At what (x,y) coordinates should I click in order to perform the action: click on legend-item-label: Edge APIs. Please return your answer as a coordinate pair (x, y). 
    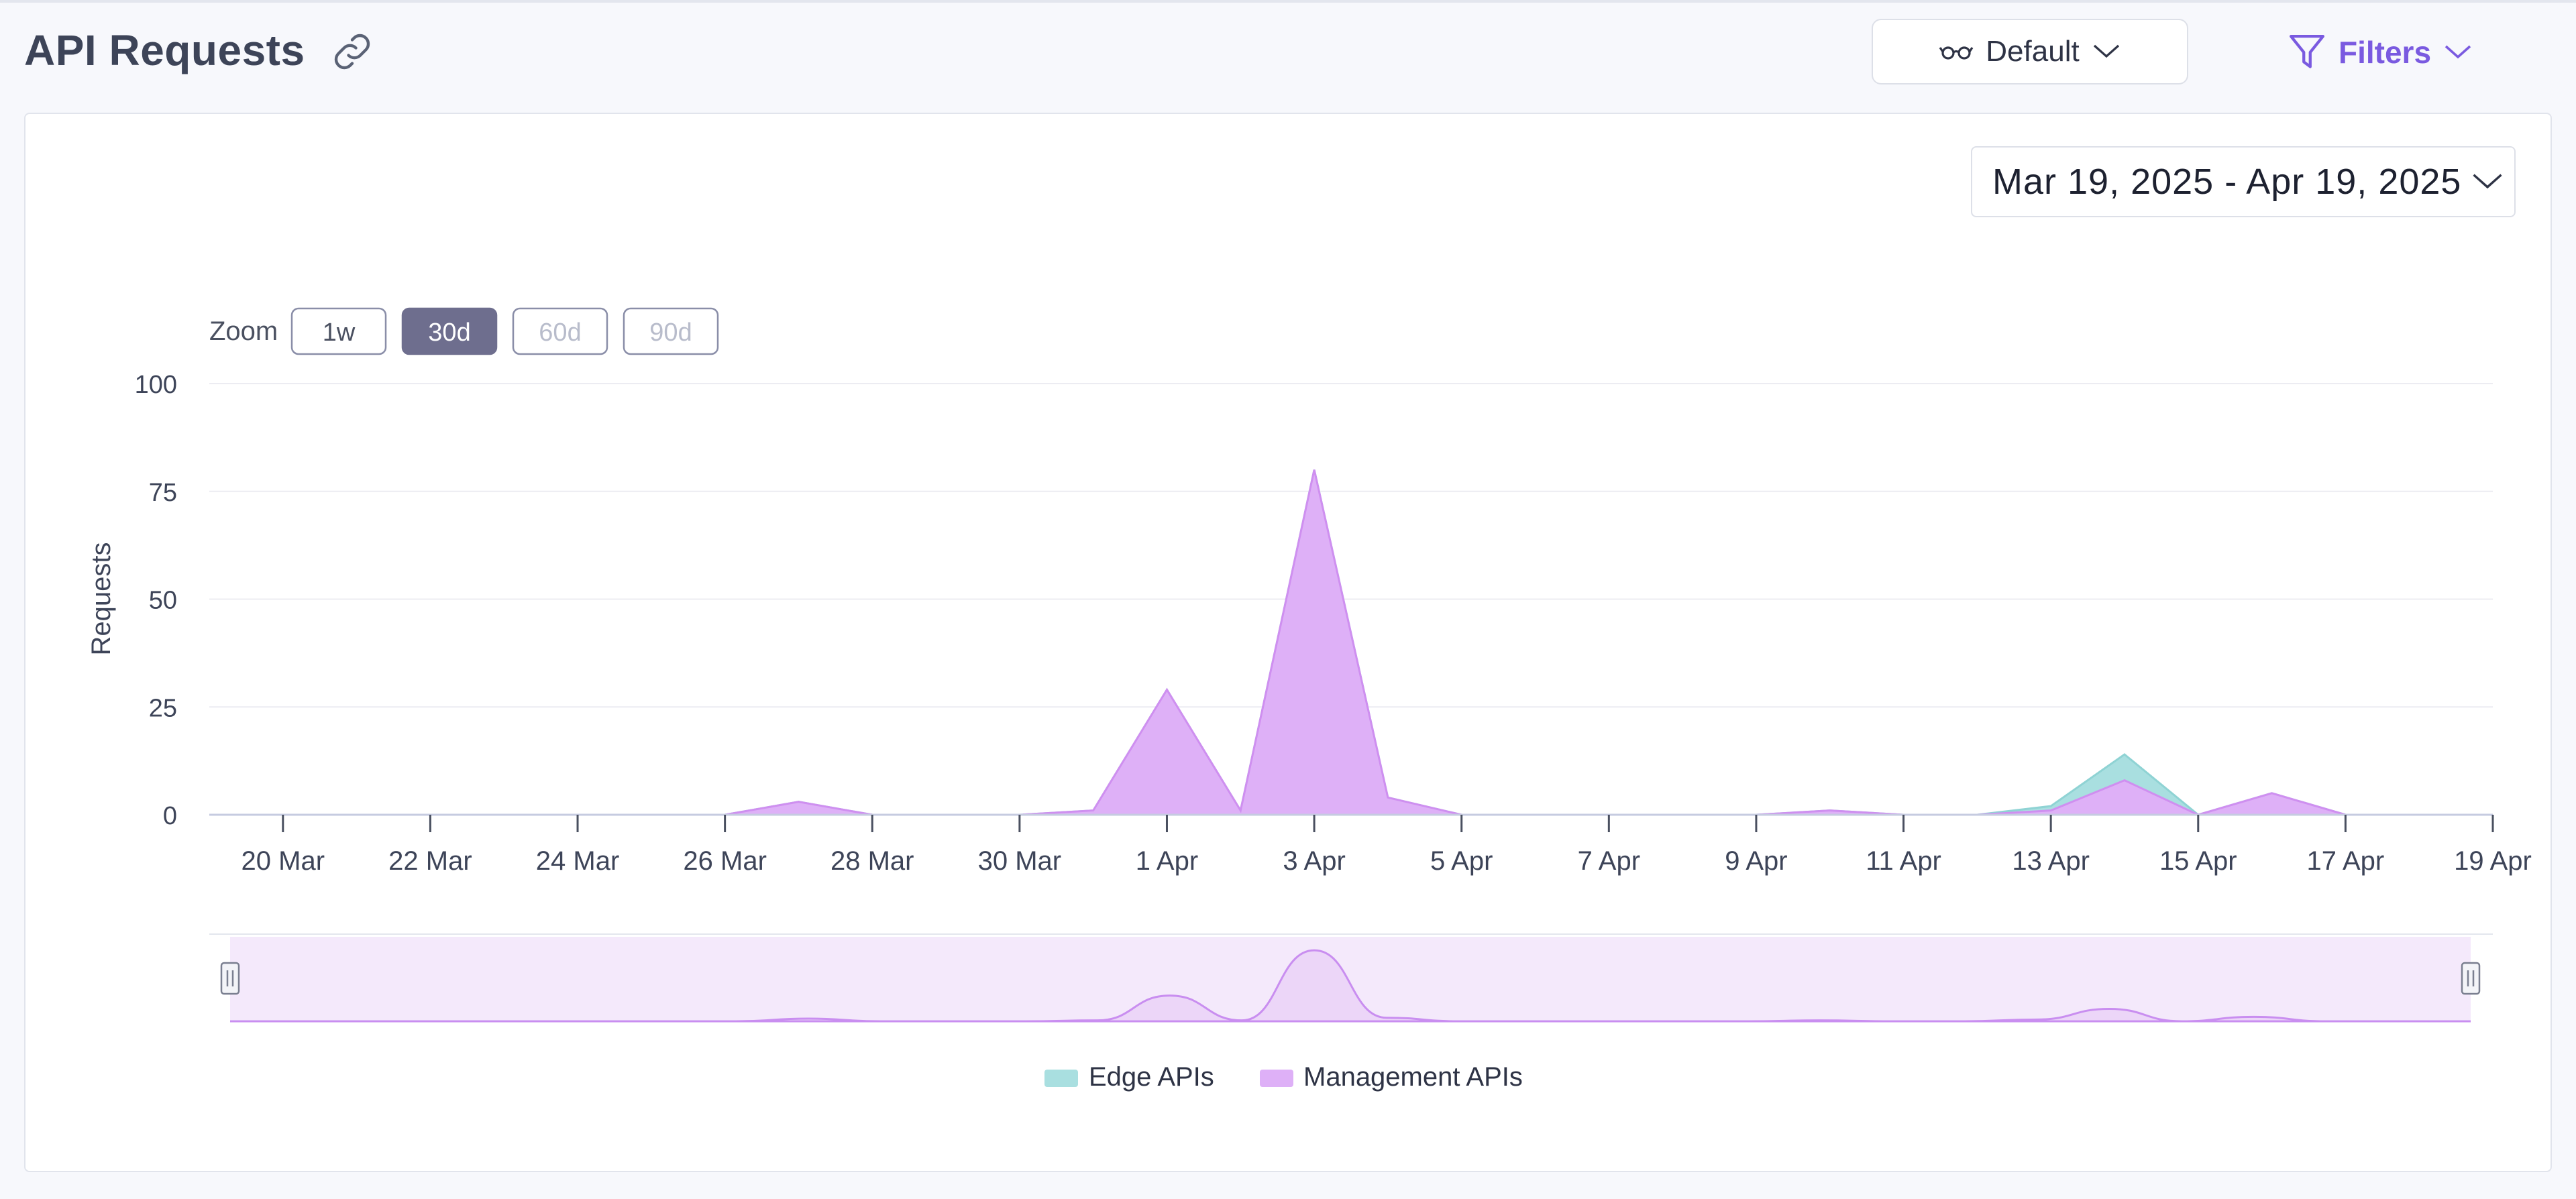
    Looking at the image, I should click on (1151, 1077).